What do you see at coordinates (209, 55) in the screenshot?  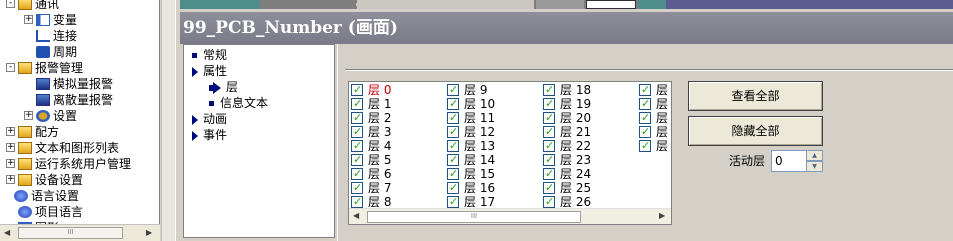 I see `nav-item: 常规` at bounding box center [209, 55].